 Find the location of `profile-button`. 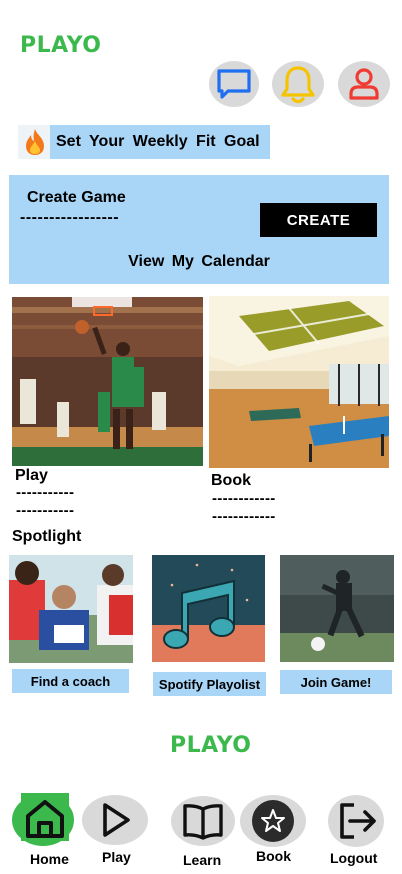

profile-button is located at coordinates (364, 84).